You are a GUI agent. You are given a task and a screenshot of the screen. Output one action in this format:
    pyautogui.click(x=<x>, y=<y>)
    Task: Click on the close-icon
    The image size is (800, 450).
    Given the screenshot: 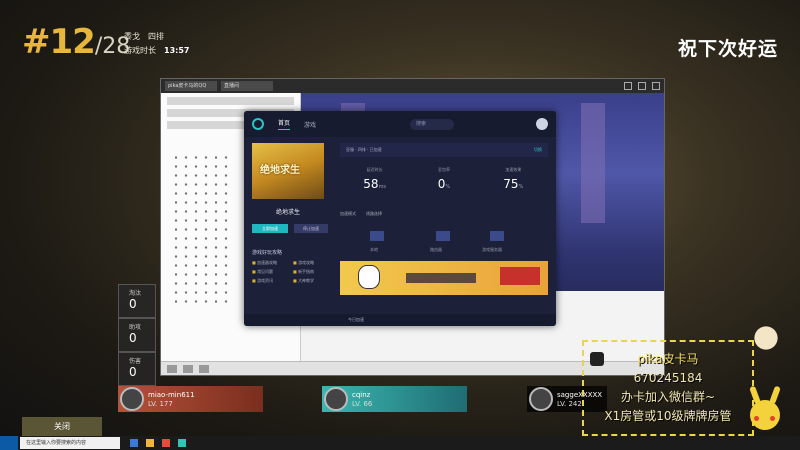 What is the action you would take?
    pyautogui.click(x=656, y=86)
    